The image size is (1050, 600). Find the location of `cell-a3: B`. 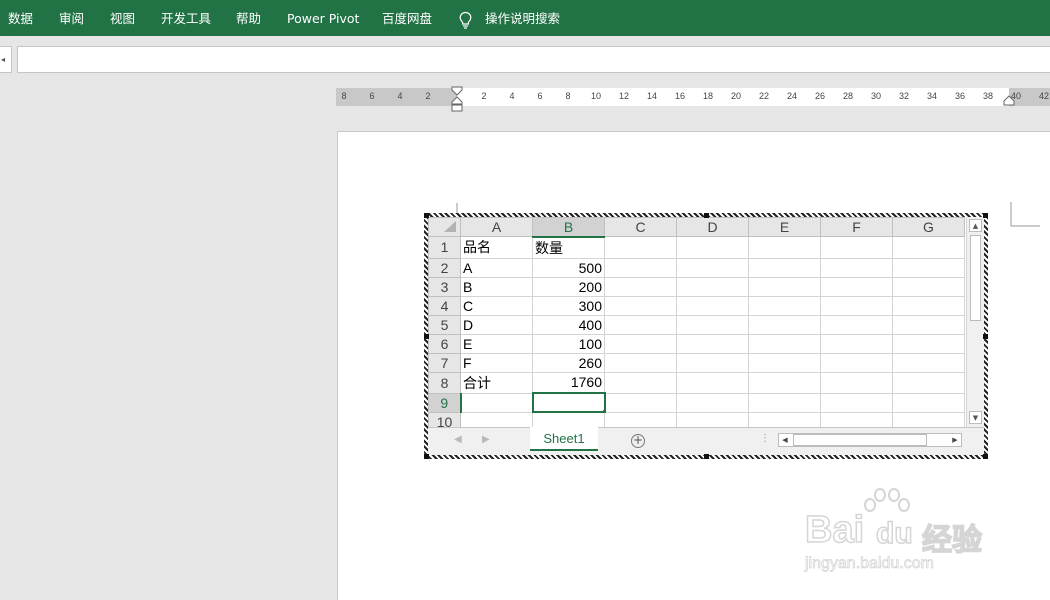

cell-a3: B is located at coordinates (496, 286).